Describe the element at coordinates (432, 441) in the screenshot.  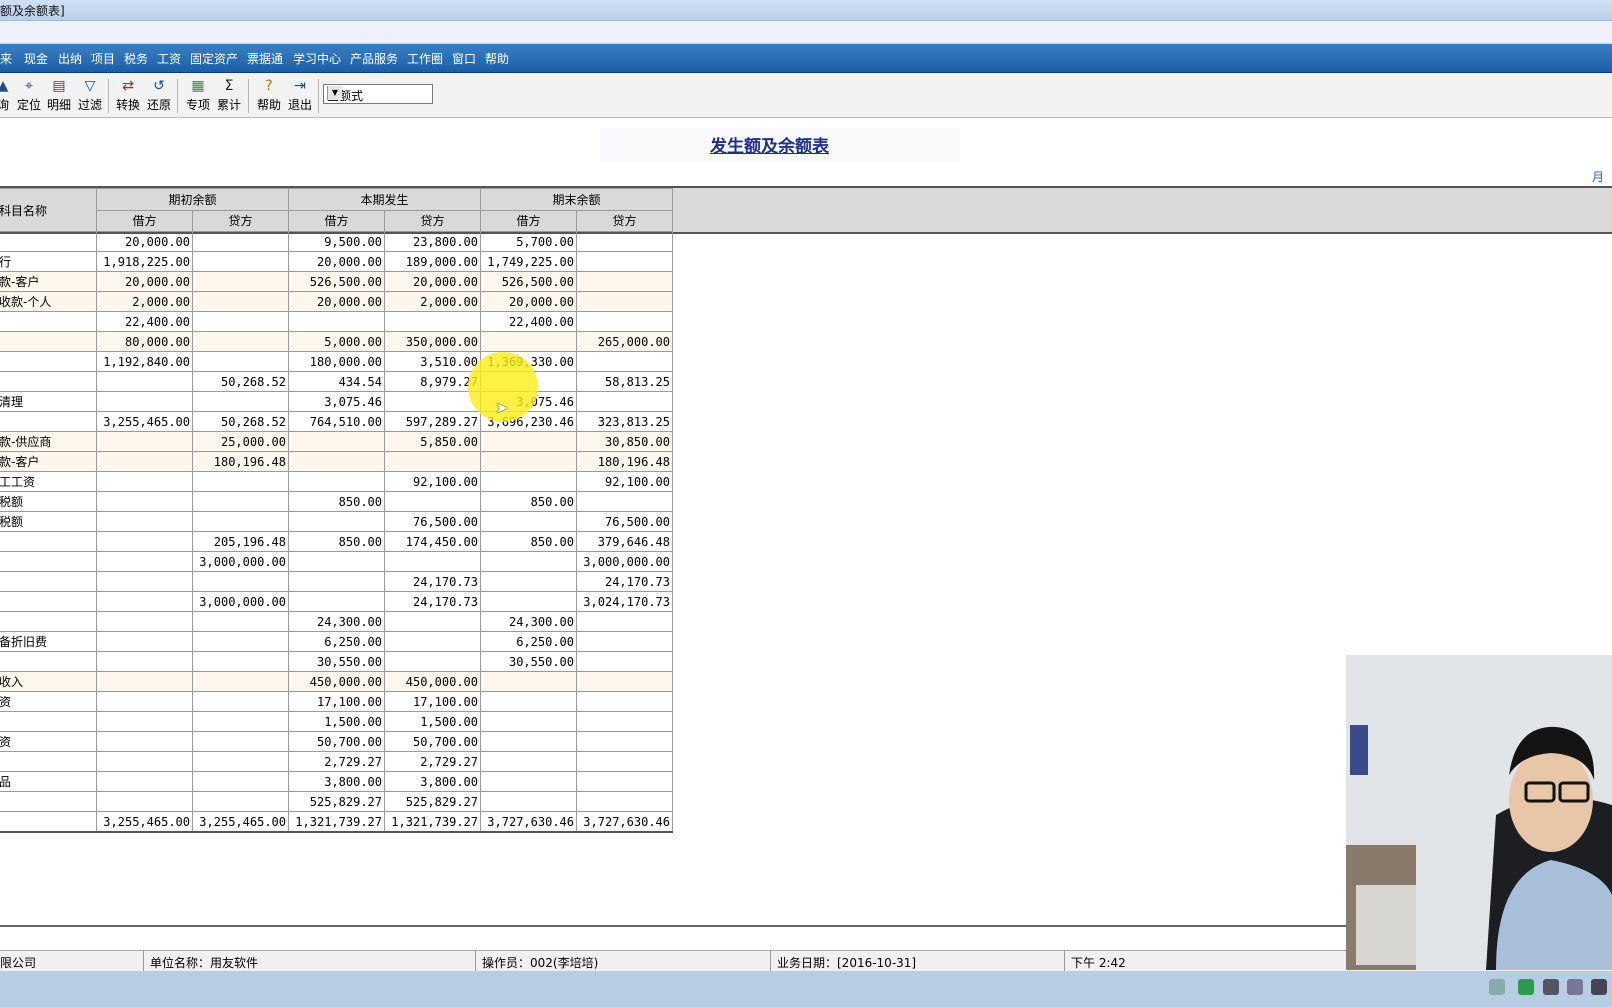
I see `period-credit-cell: 5,850.00` at that location.